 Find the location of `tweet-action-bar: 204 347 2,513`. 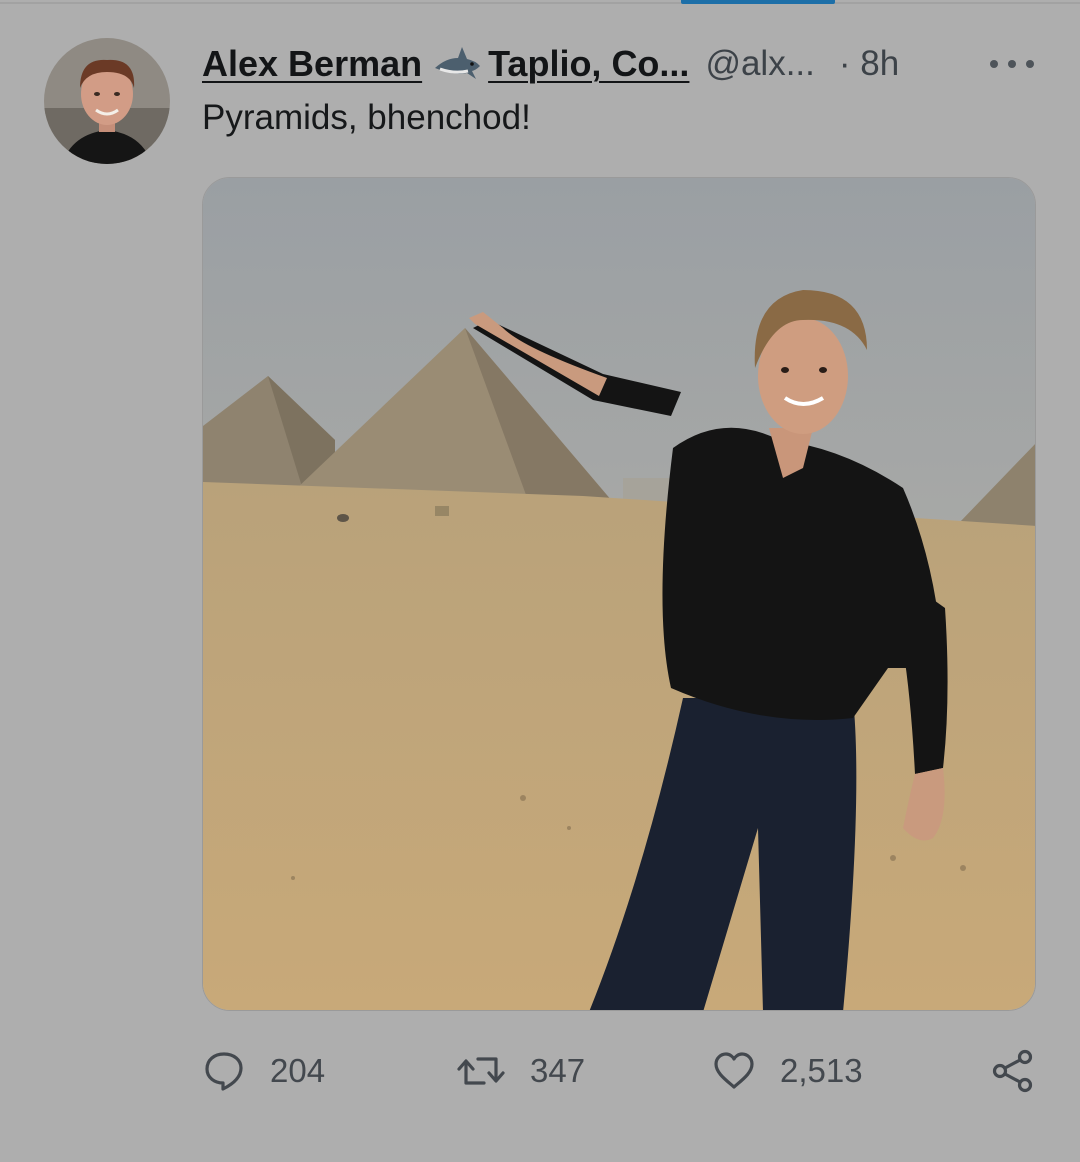

tweet-action-bar: 204 347 2,513 is located at coordinates (540, 1071).